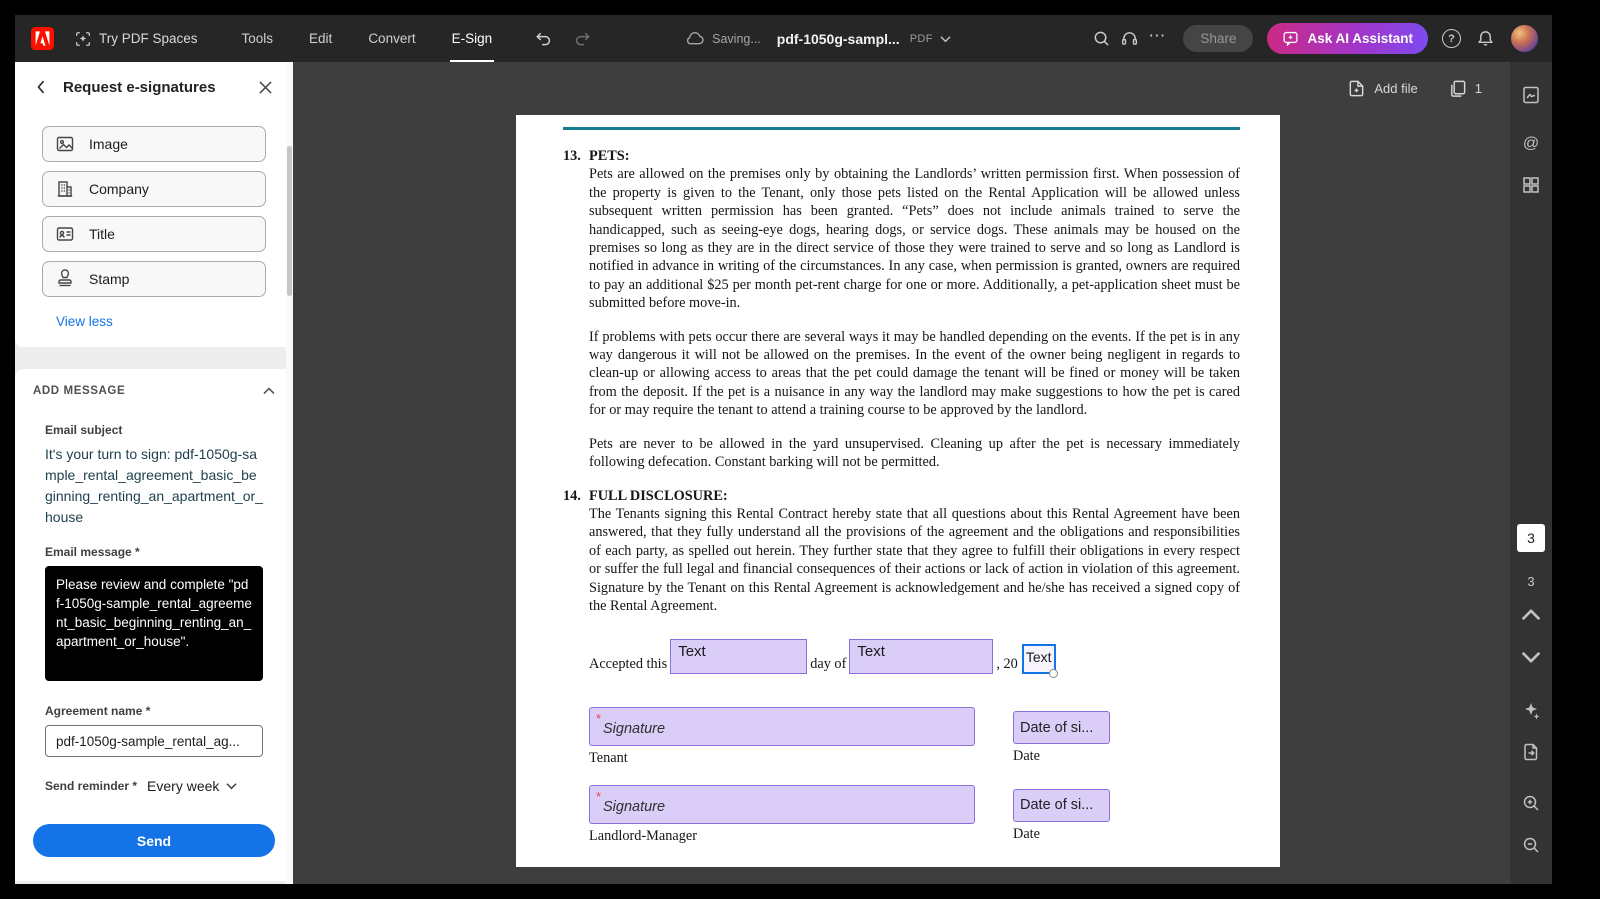 The width and height of the screenshot is (1600, 899). What do you see at coordinates (471, 38) in the screenshot?
I see `menu-esign: E-Sign` at bounding box center [471, 38].